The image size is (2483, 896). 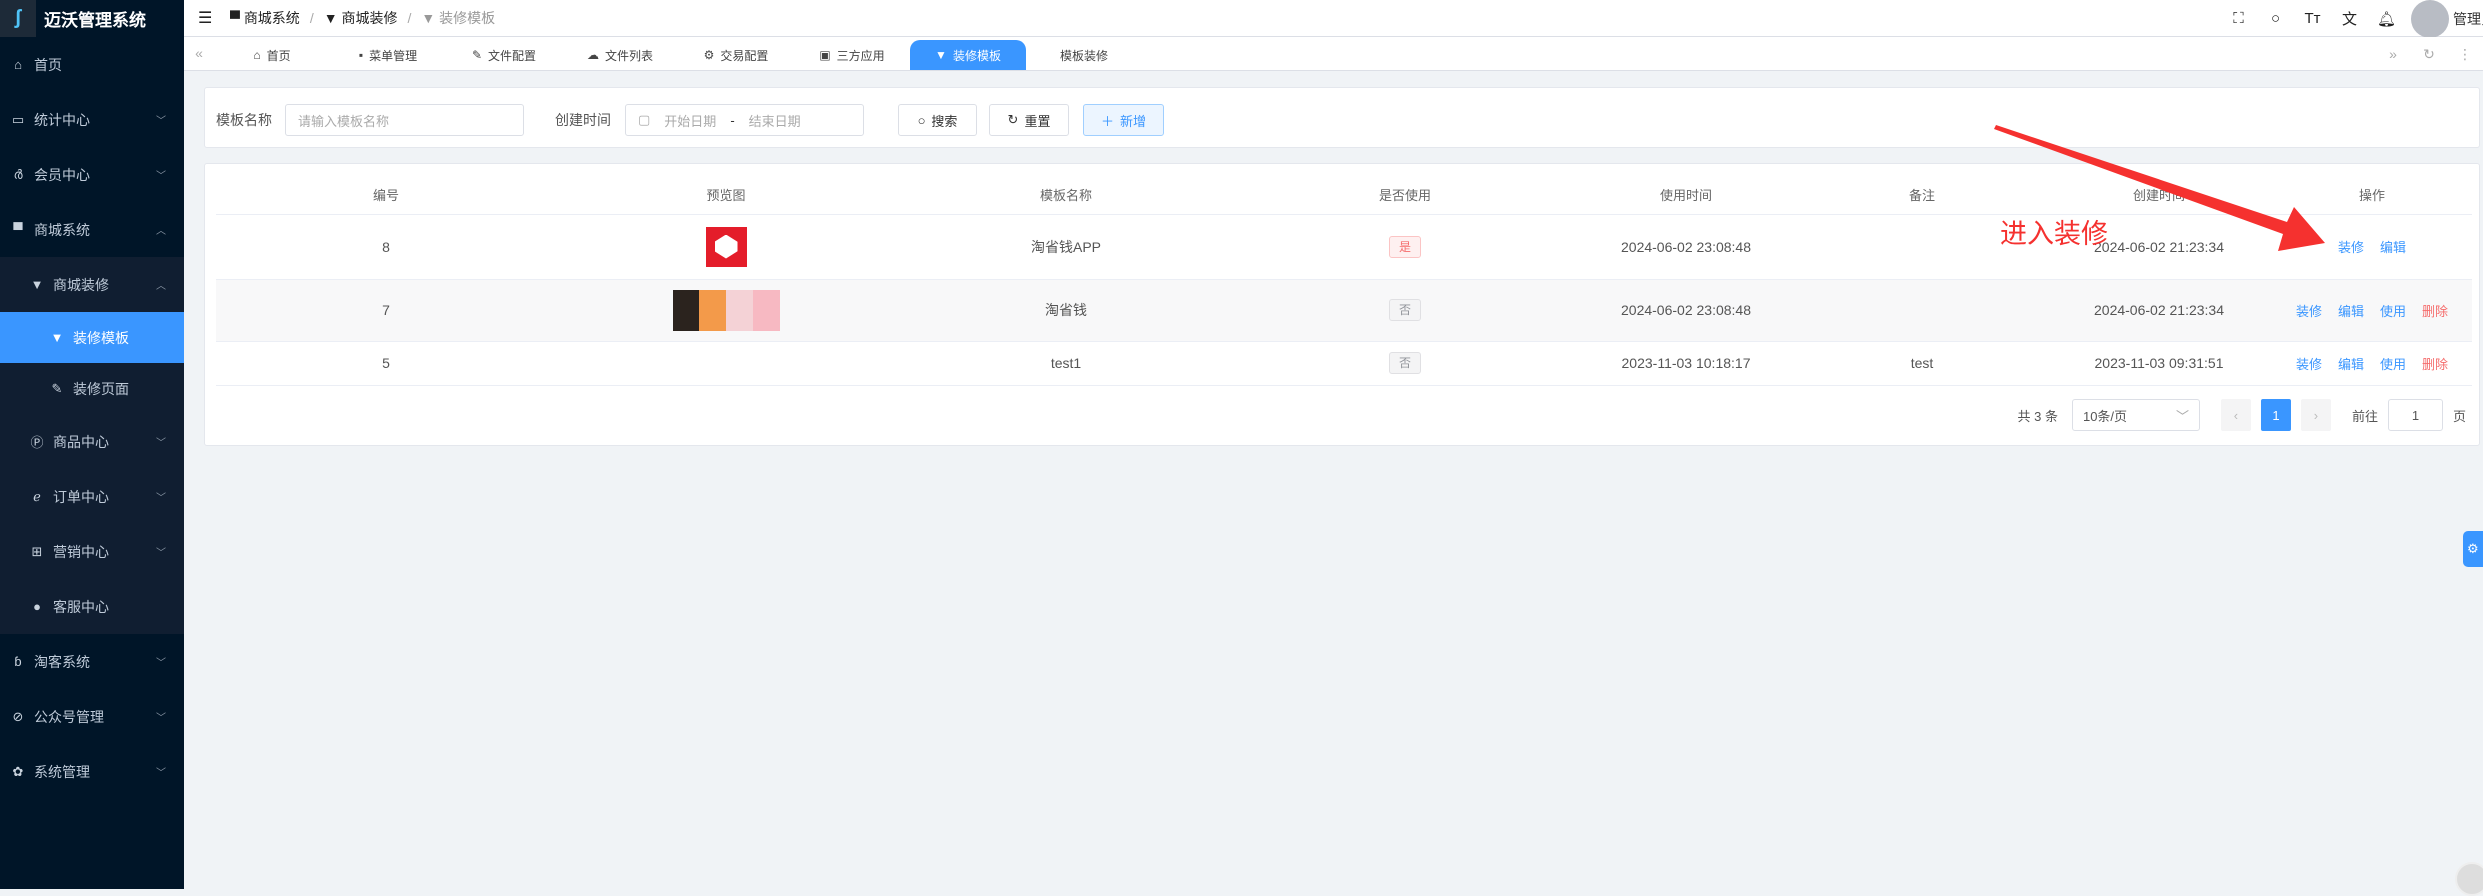 I want to click on assistant-avatar, so click(x=2469, y=879).